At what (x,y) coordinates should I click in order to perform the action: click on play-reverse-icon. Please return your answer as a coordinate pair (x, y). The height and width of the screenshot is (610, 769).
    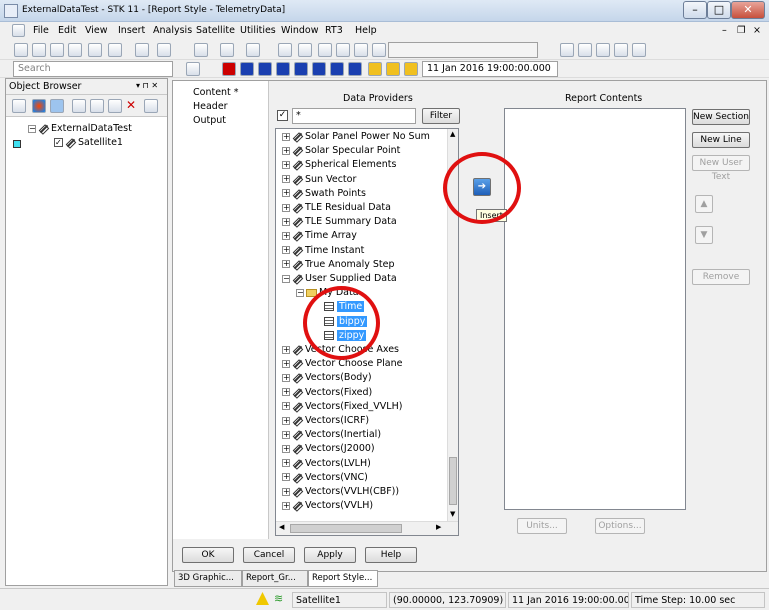
    Looking at the image, I should click on (265, 69).